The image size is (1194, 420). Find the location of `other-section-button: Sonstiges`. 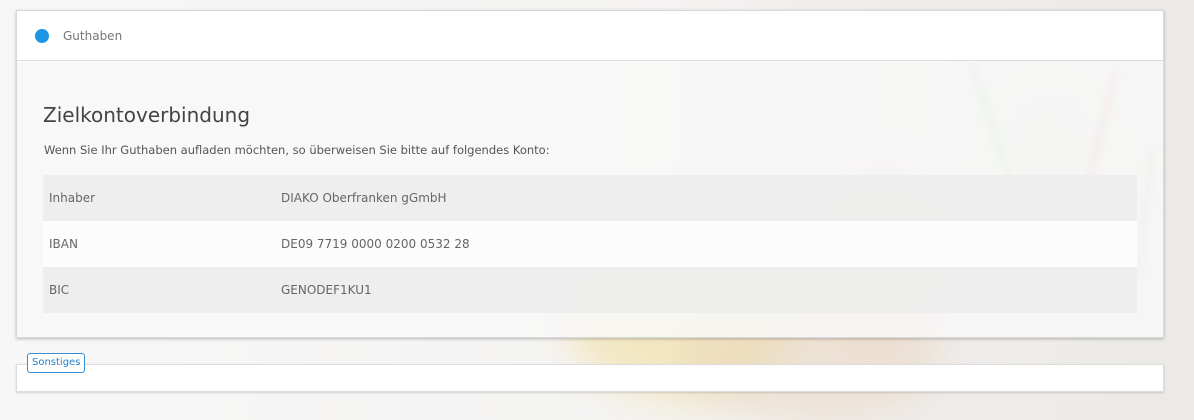

other-section-button: Sonstiges is located at coordinates (56, 363).